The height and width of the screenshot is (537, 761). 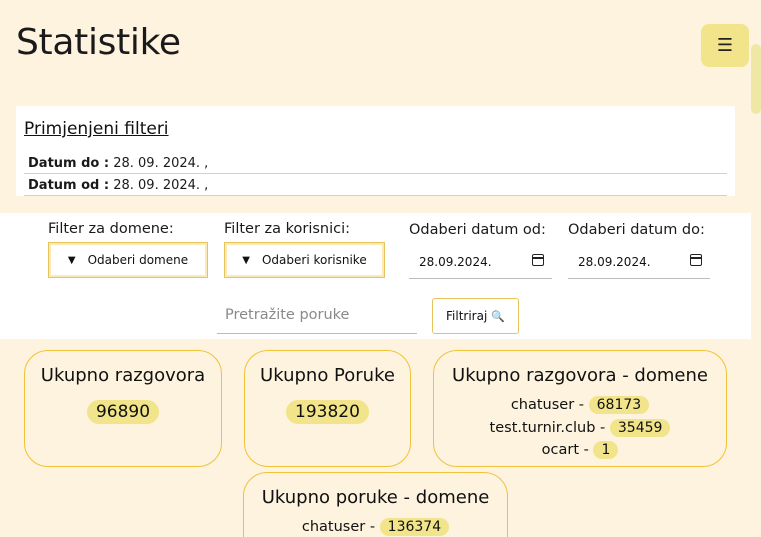 I want to click on filter-submit-label: Filtriraj, so click(x=467, y=316).